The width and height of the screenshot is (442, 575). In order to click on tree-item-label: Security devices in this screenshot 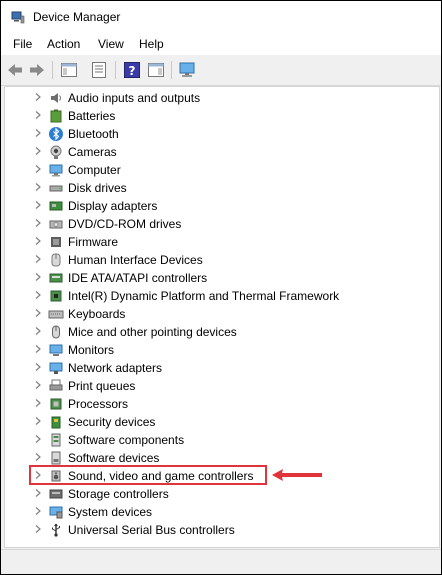, I will do `click(112, 422)`.